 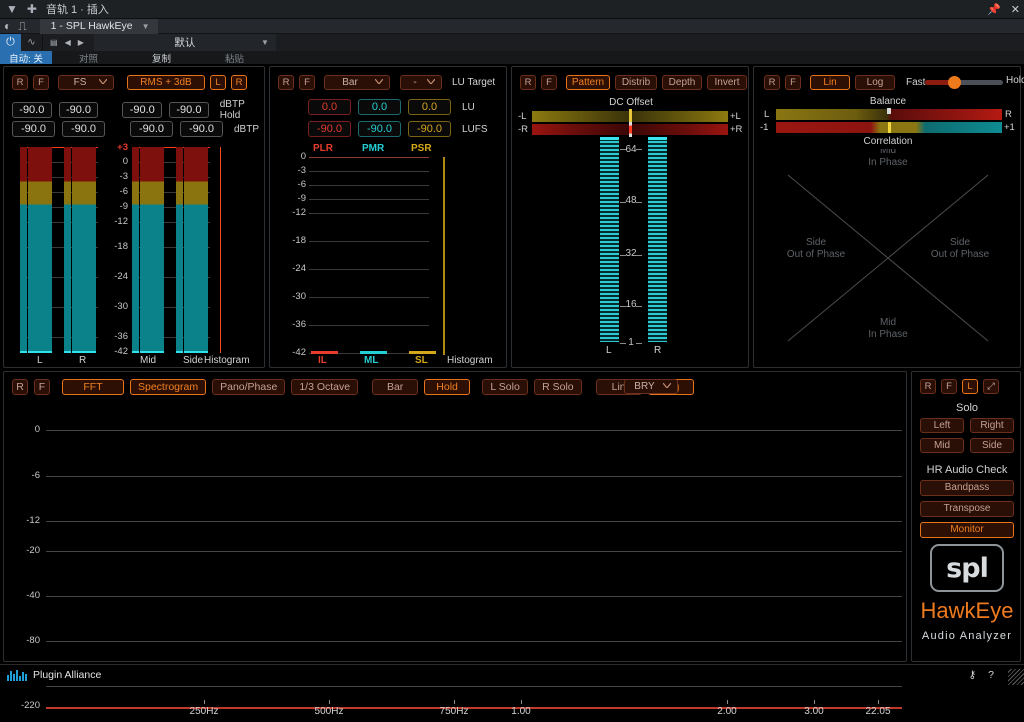 What do you see at coordinates (1015, 9) in the screenshot?
I see `close-icon: ✕` at bounding box center [1015, 9].